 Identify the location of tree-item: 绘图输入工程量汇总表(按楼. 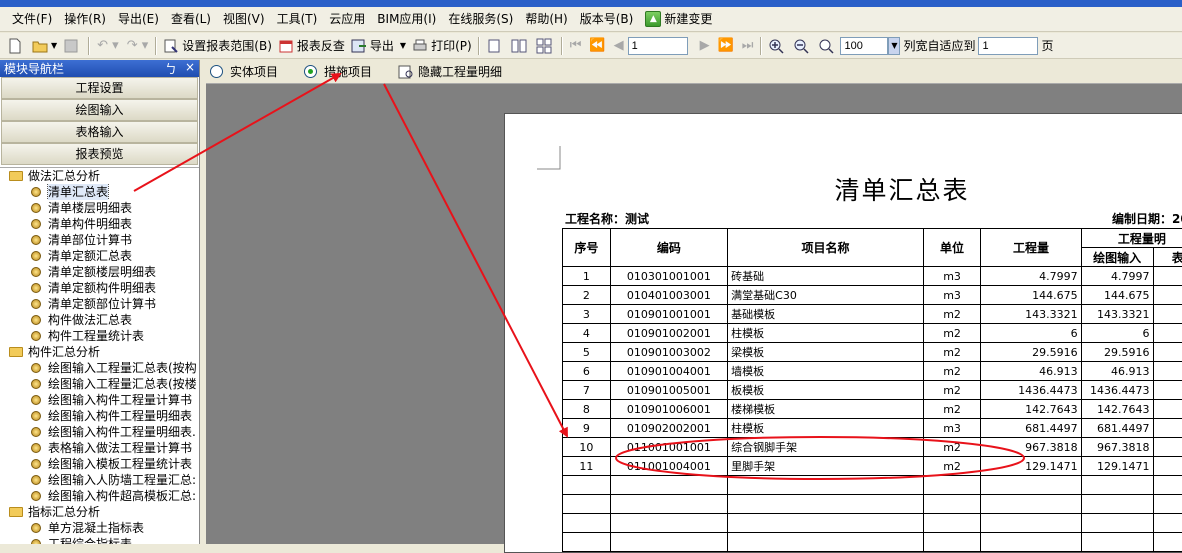
(99, 384).